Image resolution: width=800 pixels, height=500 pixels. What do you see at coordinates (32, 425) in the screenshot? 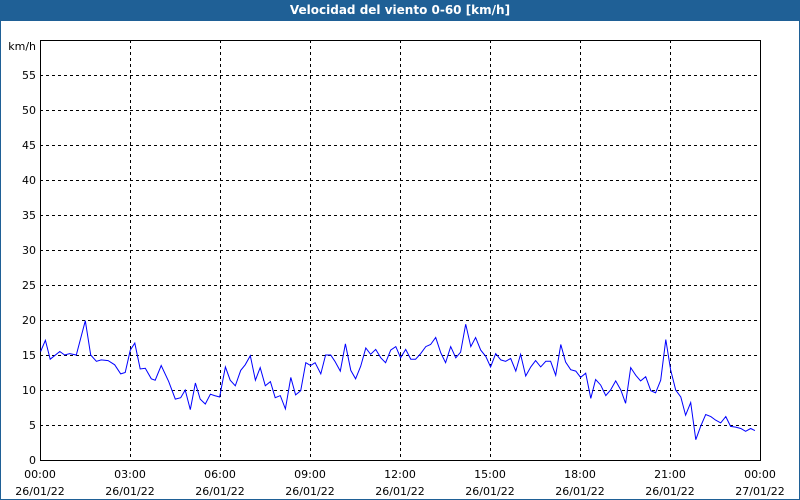
I see `y-tick-label: 5` at bounding box center [32, 425].